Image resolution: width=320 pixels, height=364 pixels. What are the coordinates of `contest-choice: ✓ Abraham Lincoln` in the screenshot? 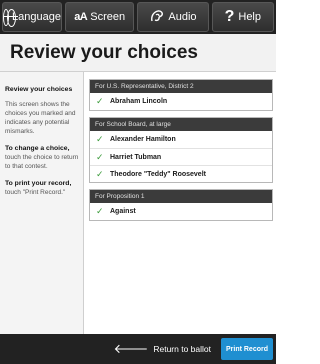 It's located at (181, 101).